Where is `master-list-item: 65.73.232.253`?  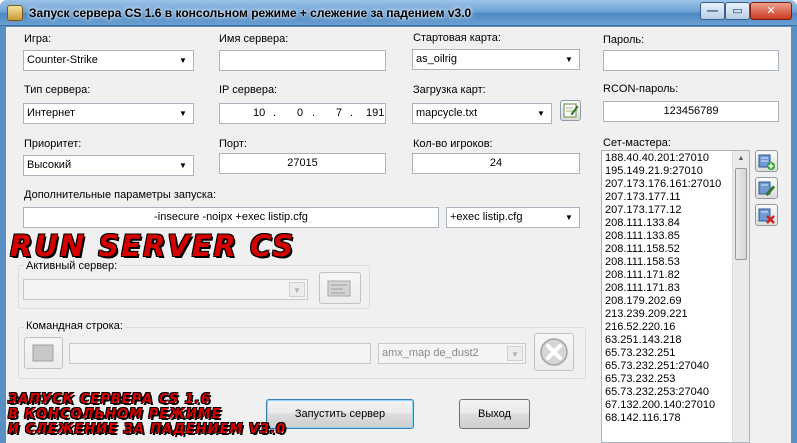
master-list-item: 65.73.232.253 is located at coordinates (675, 379).